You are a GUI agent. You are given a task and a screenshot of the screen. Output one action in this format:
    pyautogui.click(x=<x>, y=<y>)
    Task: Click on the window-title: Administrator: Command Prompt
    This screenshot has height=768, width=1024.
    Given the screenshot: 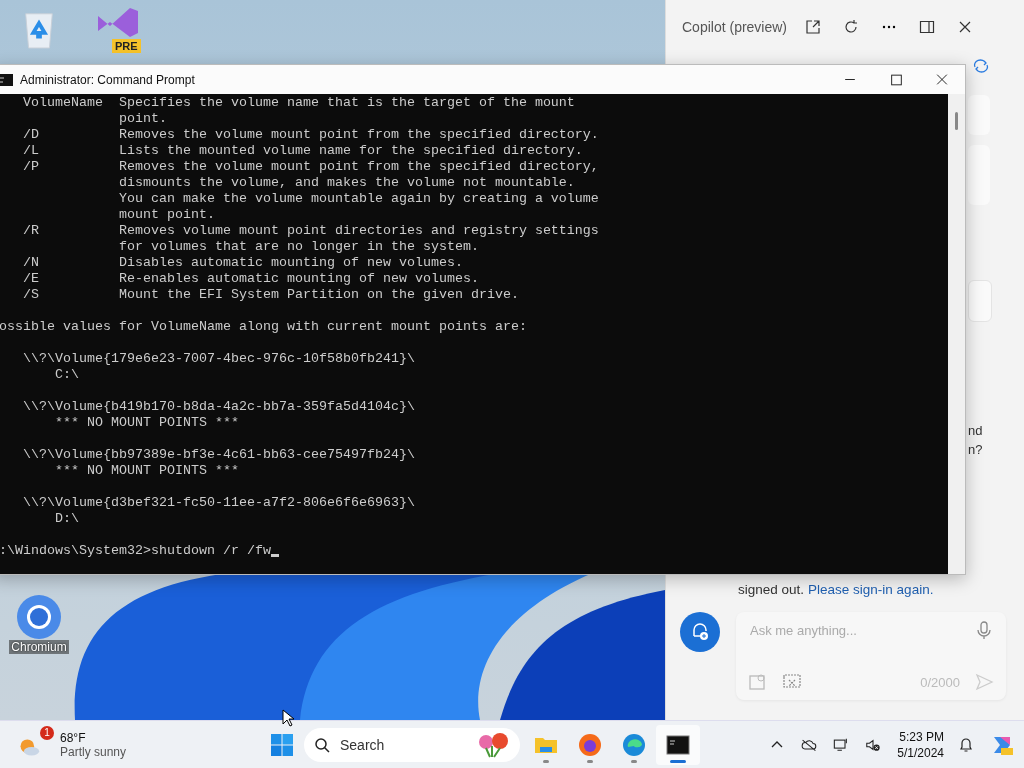 What is the action you would take?
    pyautogui.click(x=107, y=79)
    